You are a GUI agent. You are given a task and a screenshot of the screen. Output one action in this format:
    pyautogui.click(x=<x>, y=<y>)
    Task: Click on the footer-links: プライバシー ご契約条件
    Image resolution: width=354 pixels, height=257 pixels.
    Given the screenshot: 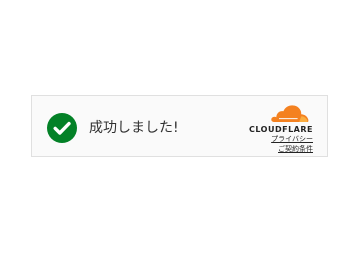 What is the action you would take?
    pyautogui.click(x=292, y=144)
    